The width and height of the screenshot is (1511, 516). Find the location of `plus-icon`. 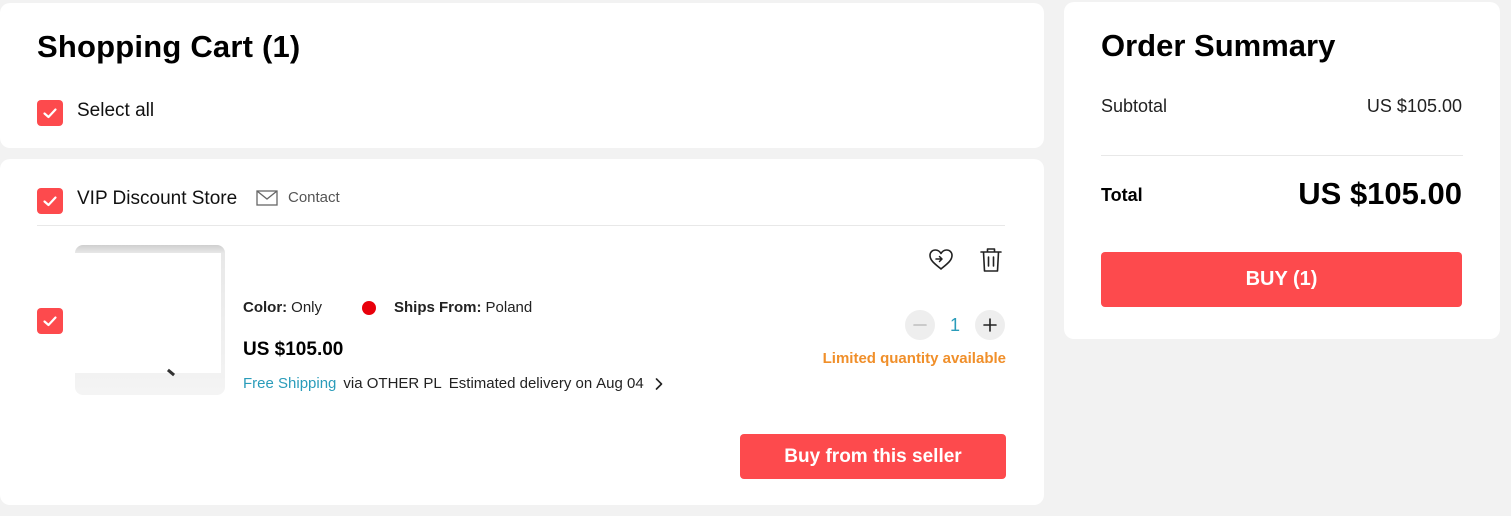

plus-icon is located at coordinates (990, 325).